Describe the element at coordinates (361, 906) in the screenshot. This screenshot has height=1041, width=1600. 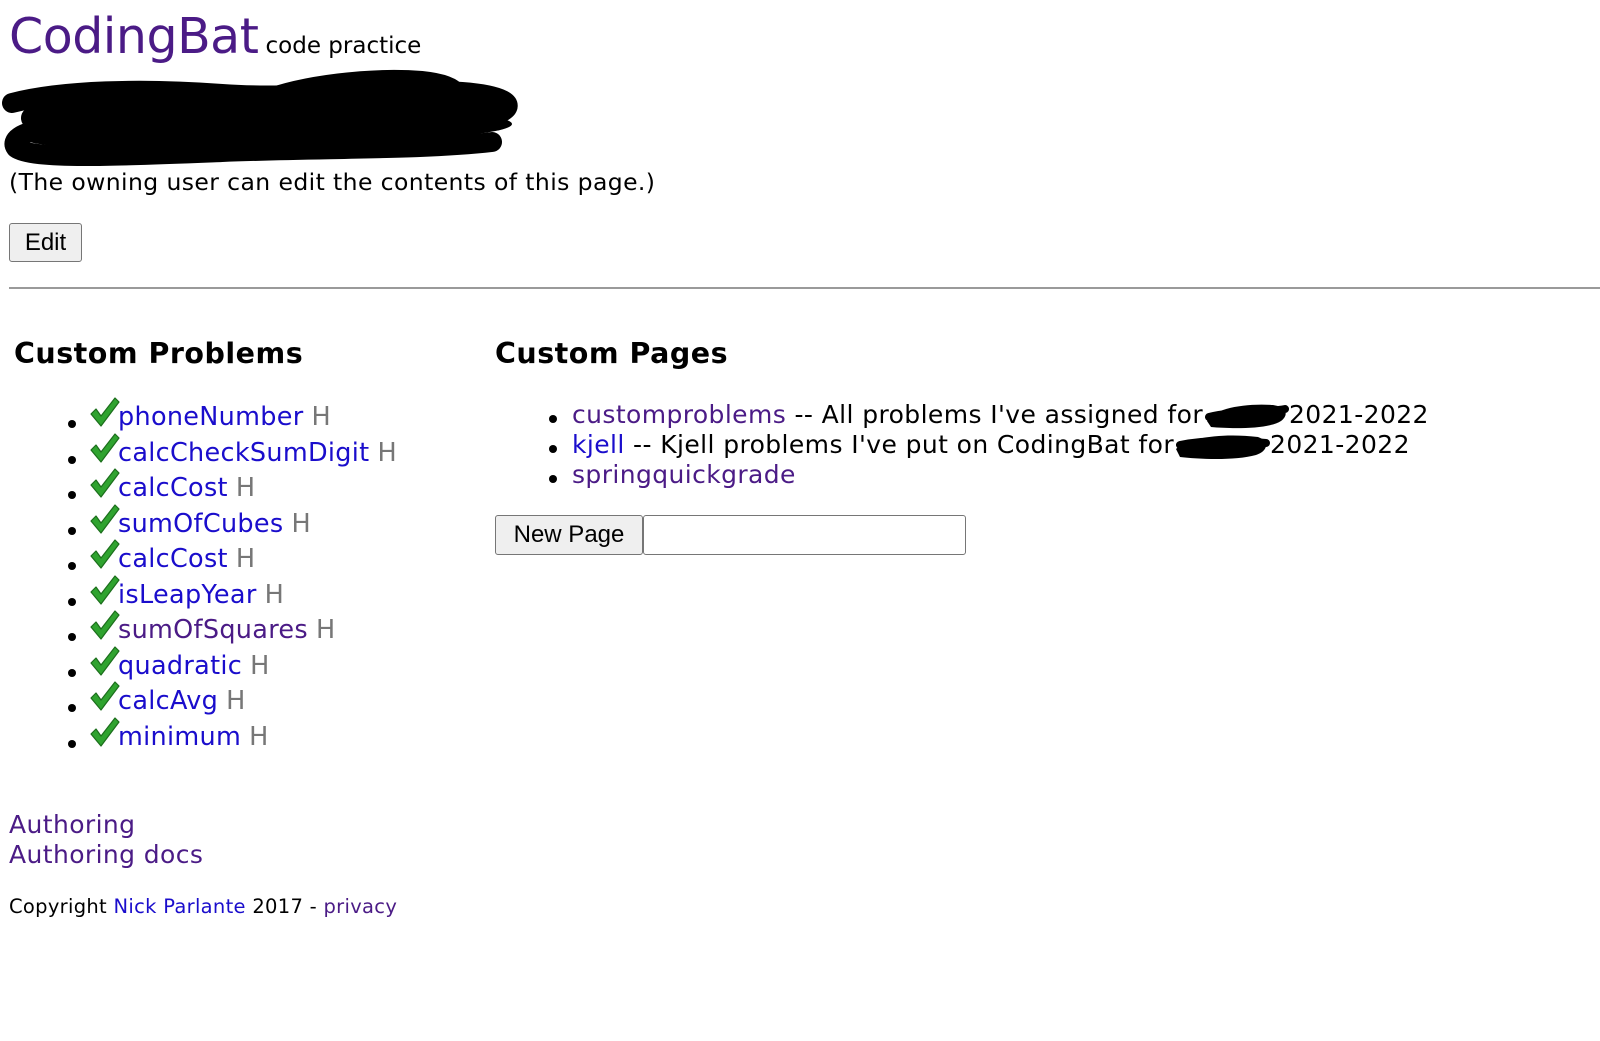
I see `privacy-link: privacy` at that location.